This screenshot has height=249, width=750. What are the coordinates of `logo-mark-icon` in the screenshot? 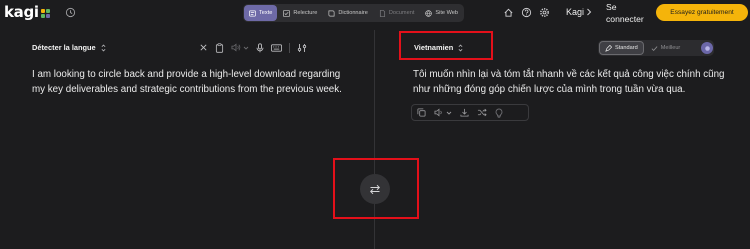 It's located at (45, 13).